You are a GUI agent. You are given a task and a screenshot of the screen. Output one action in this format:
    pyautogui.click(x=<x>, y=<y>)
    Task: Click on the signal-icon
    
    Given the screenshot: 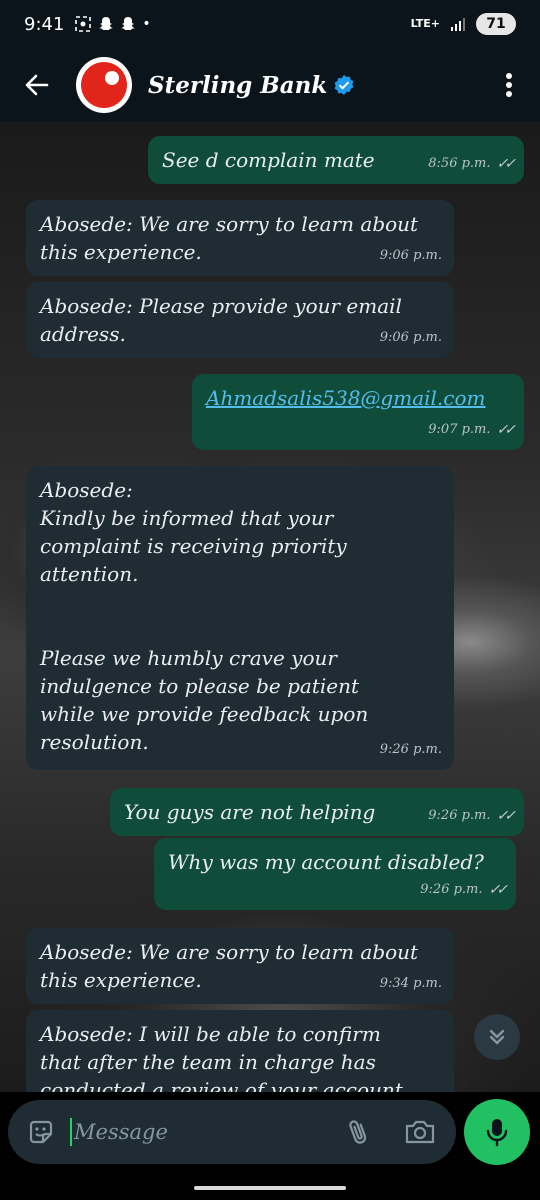 What is the action you would take?
    pyautogui.click(x=458, y=24)
    